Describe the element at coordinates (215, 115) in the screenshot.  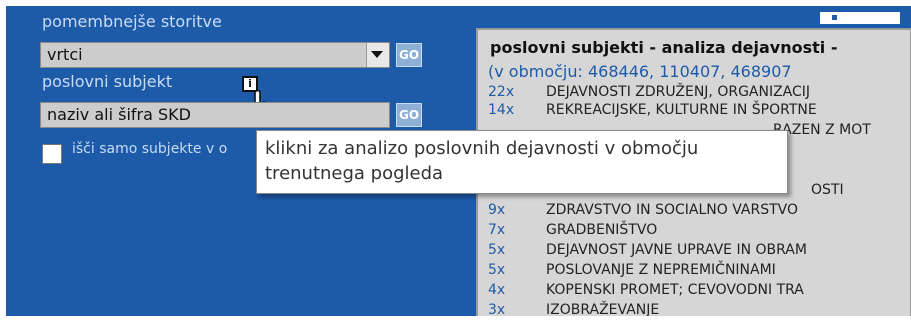
I see `subject-input: naziv ali šifra SKD` at that location.